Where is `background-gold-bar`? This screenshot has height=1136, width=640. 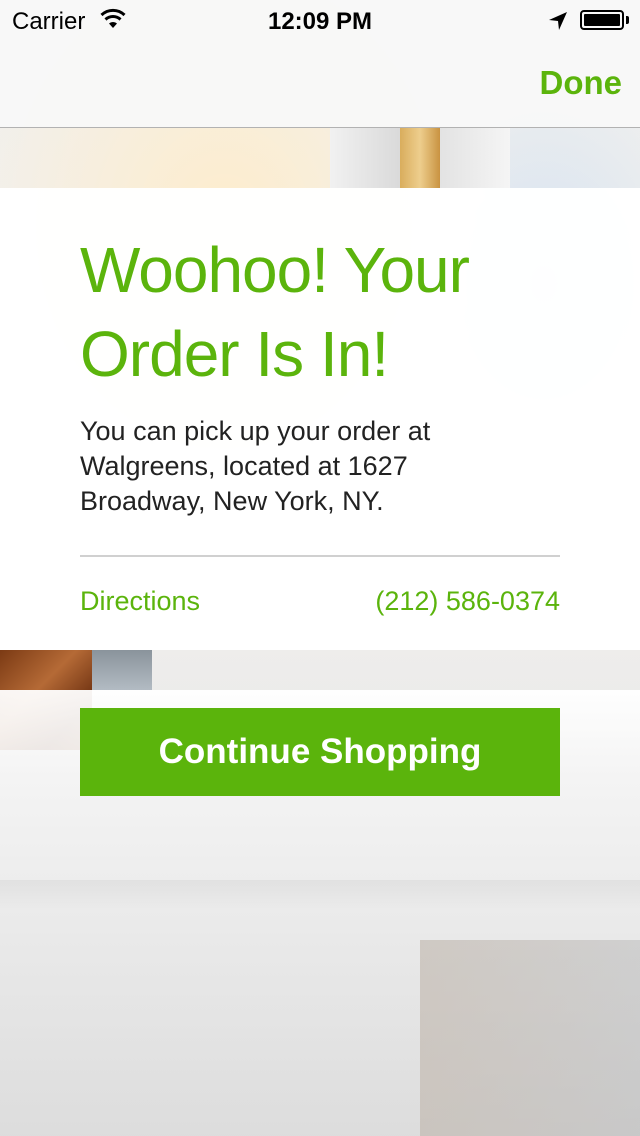 background-gold-bar is located at coordinates (420, 158).